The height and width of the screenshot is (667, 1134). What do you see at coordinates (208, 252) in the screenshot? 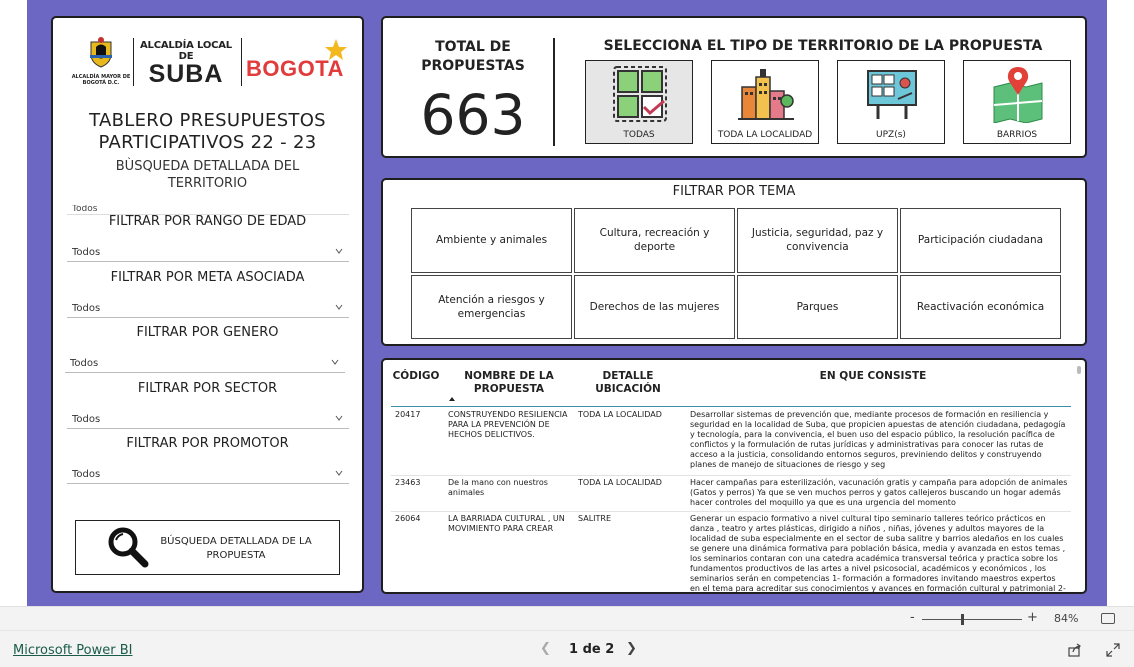
I see `filter-age-dropdown: Todos` at bounding box center [208, 252].